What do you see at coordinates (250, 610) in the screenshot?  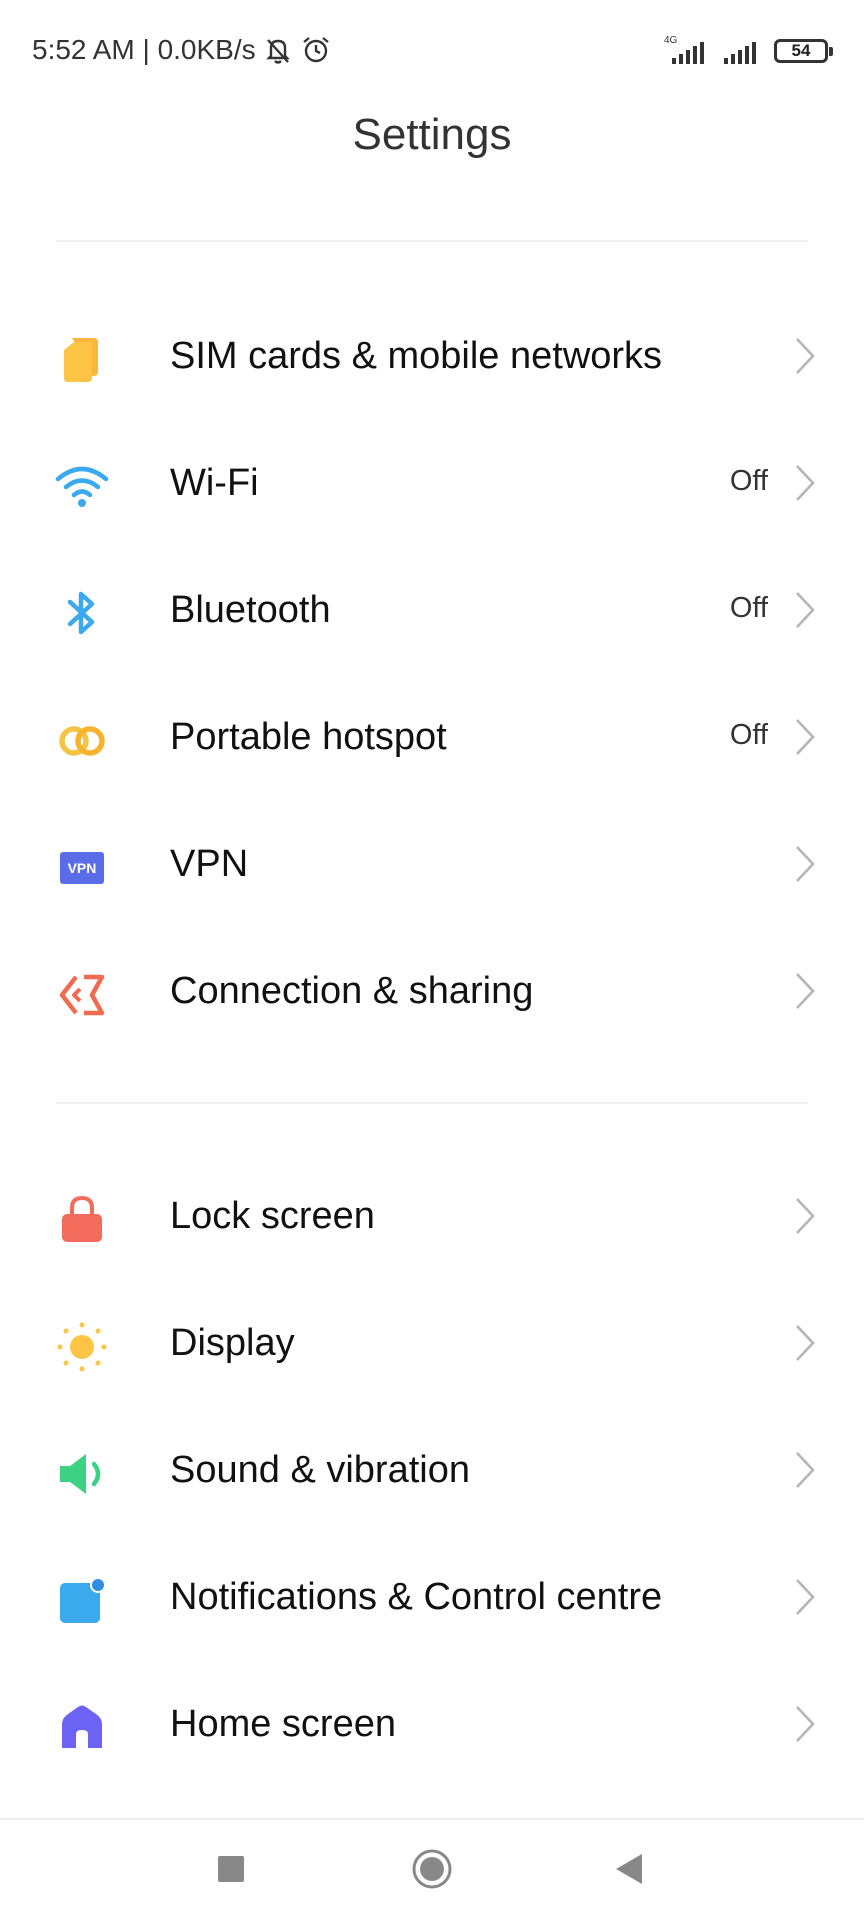 I see `settings-item-label: Bluetooth` at bounding box center [250, 610].